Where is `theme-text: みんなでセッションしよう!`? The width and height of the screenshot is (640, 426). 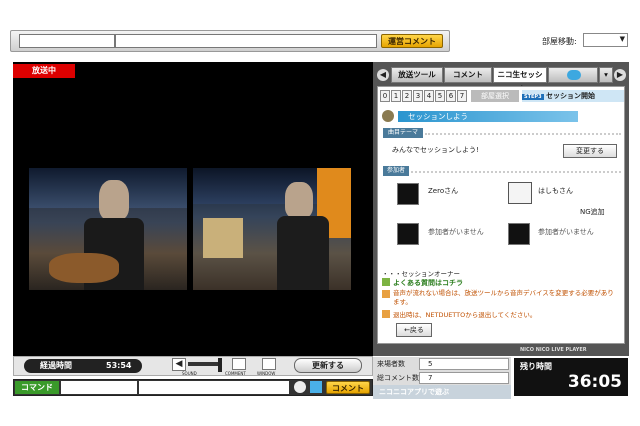 theme-text: みんなでセッションしよう! is located at coordinates (435, 150).